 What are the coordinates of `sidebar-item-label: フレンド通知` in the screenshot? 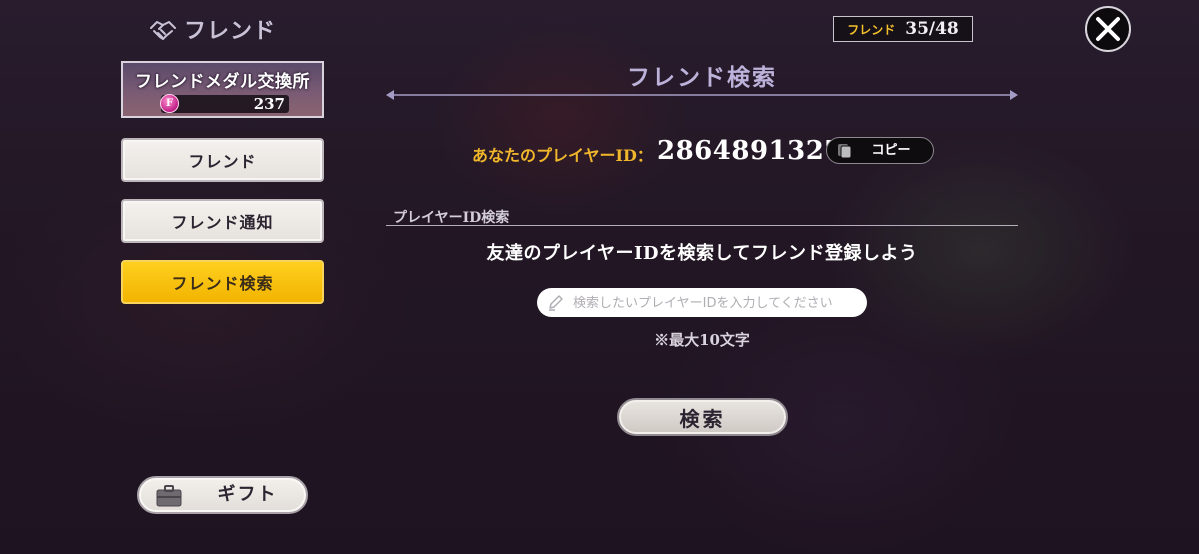 It's located at (222, 222).